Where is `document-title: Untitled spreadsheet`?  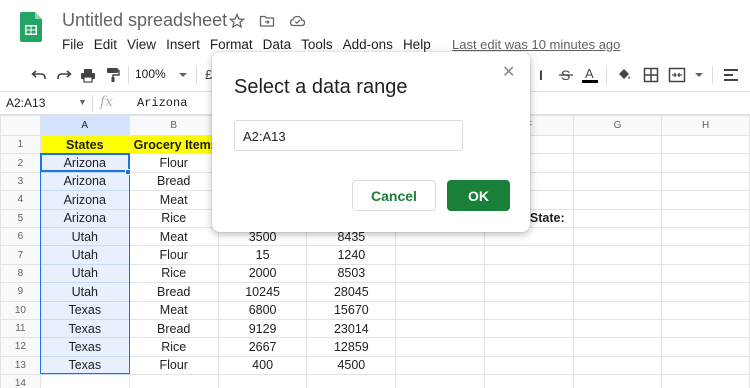 document-title: Untitled spreadsheet is located at coordinates (144, 20).